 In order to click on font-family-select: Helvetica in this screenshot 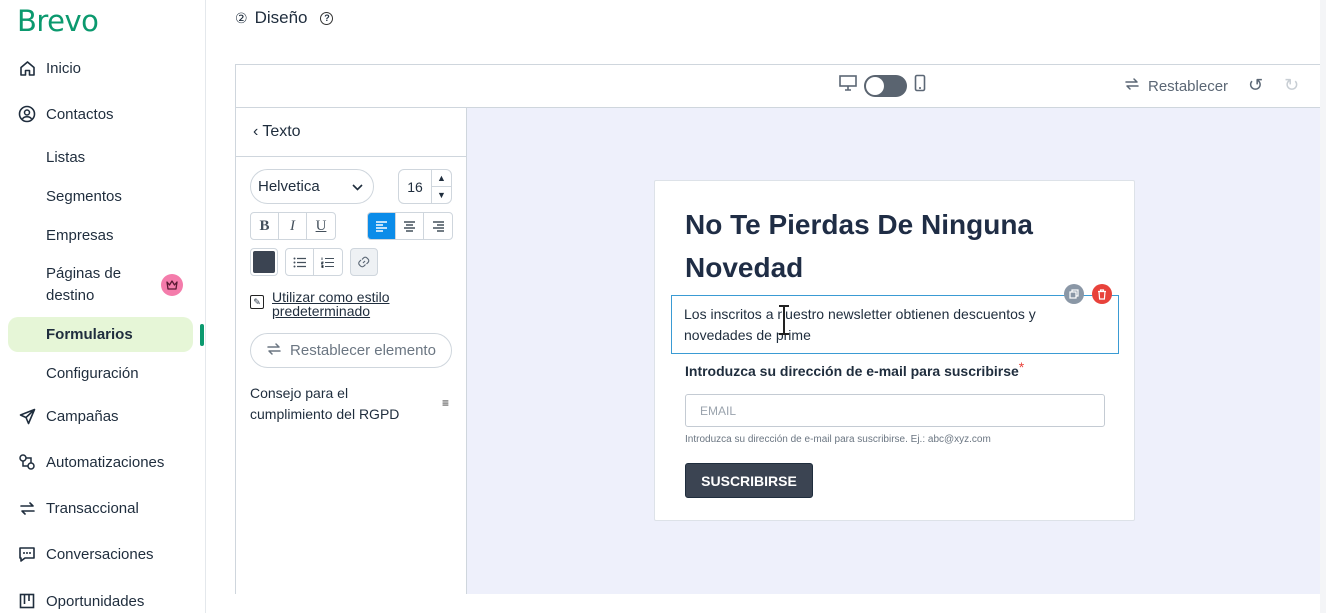, I will do `click(312, 186)`.